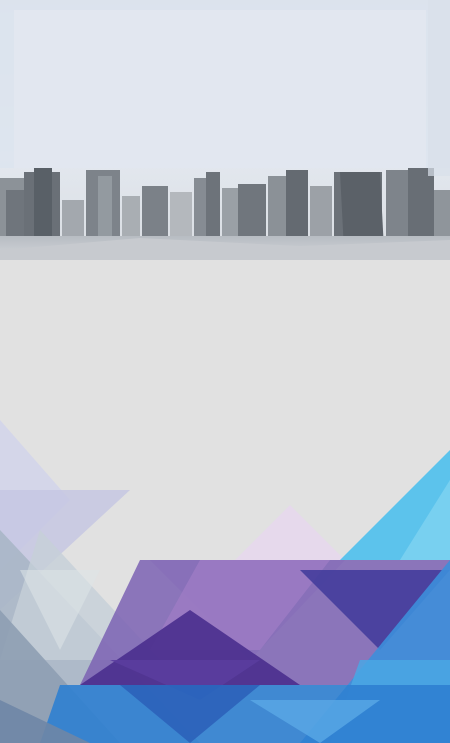 The height and width of the screenshot is (743, 450). Describe the element at coordinates (290, 532) in the screenshot. I see `triangle-facet` at that location.